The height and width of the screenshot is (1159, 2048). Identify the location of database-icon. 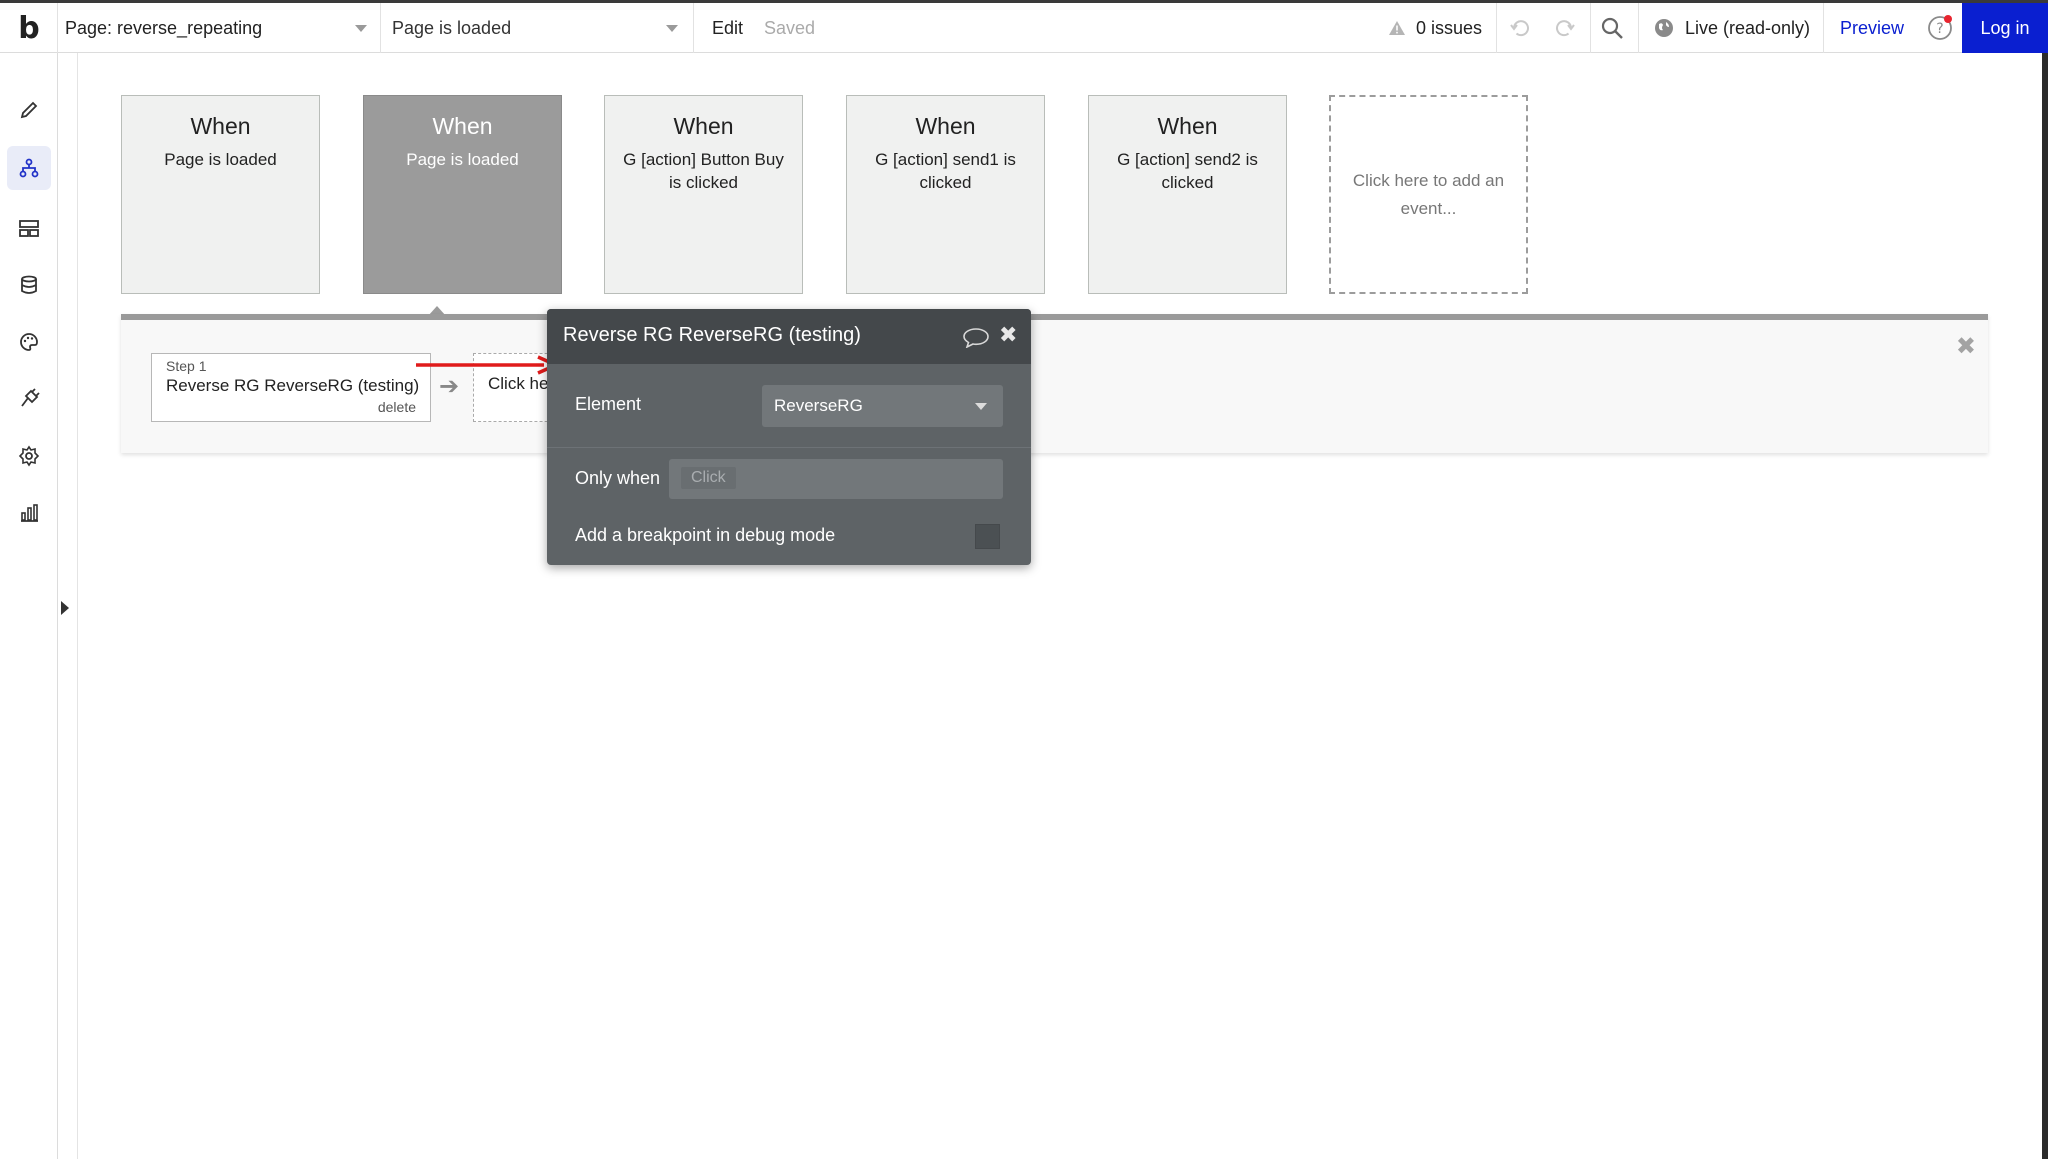
(29, 284).